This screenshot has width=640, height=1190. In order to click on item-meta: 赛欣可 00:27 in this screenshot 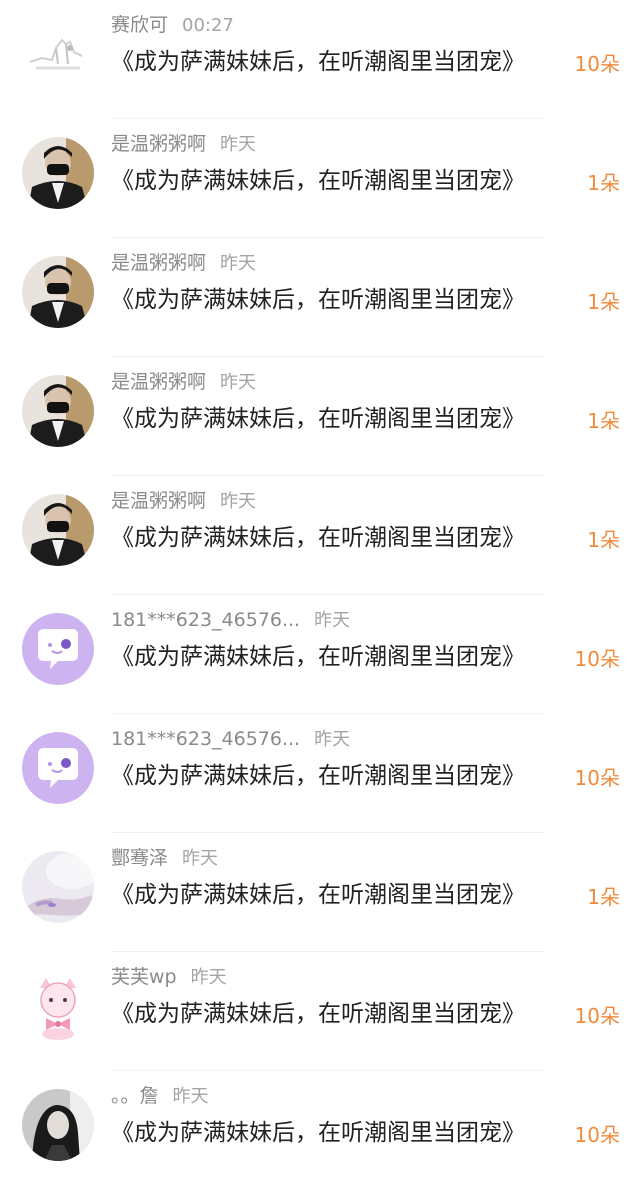, I will do `click(172, 25)`.